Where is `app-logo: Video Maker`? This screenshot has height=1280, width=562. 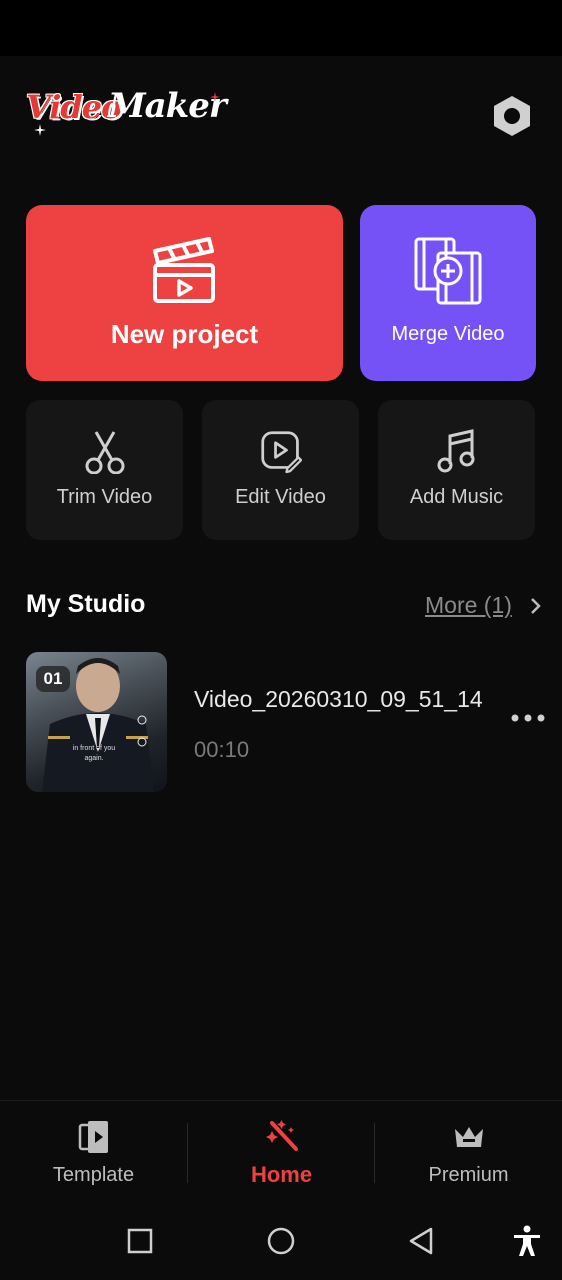 app-logo: Video Maker is located at coordinates (126, 112).